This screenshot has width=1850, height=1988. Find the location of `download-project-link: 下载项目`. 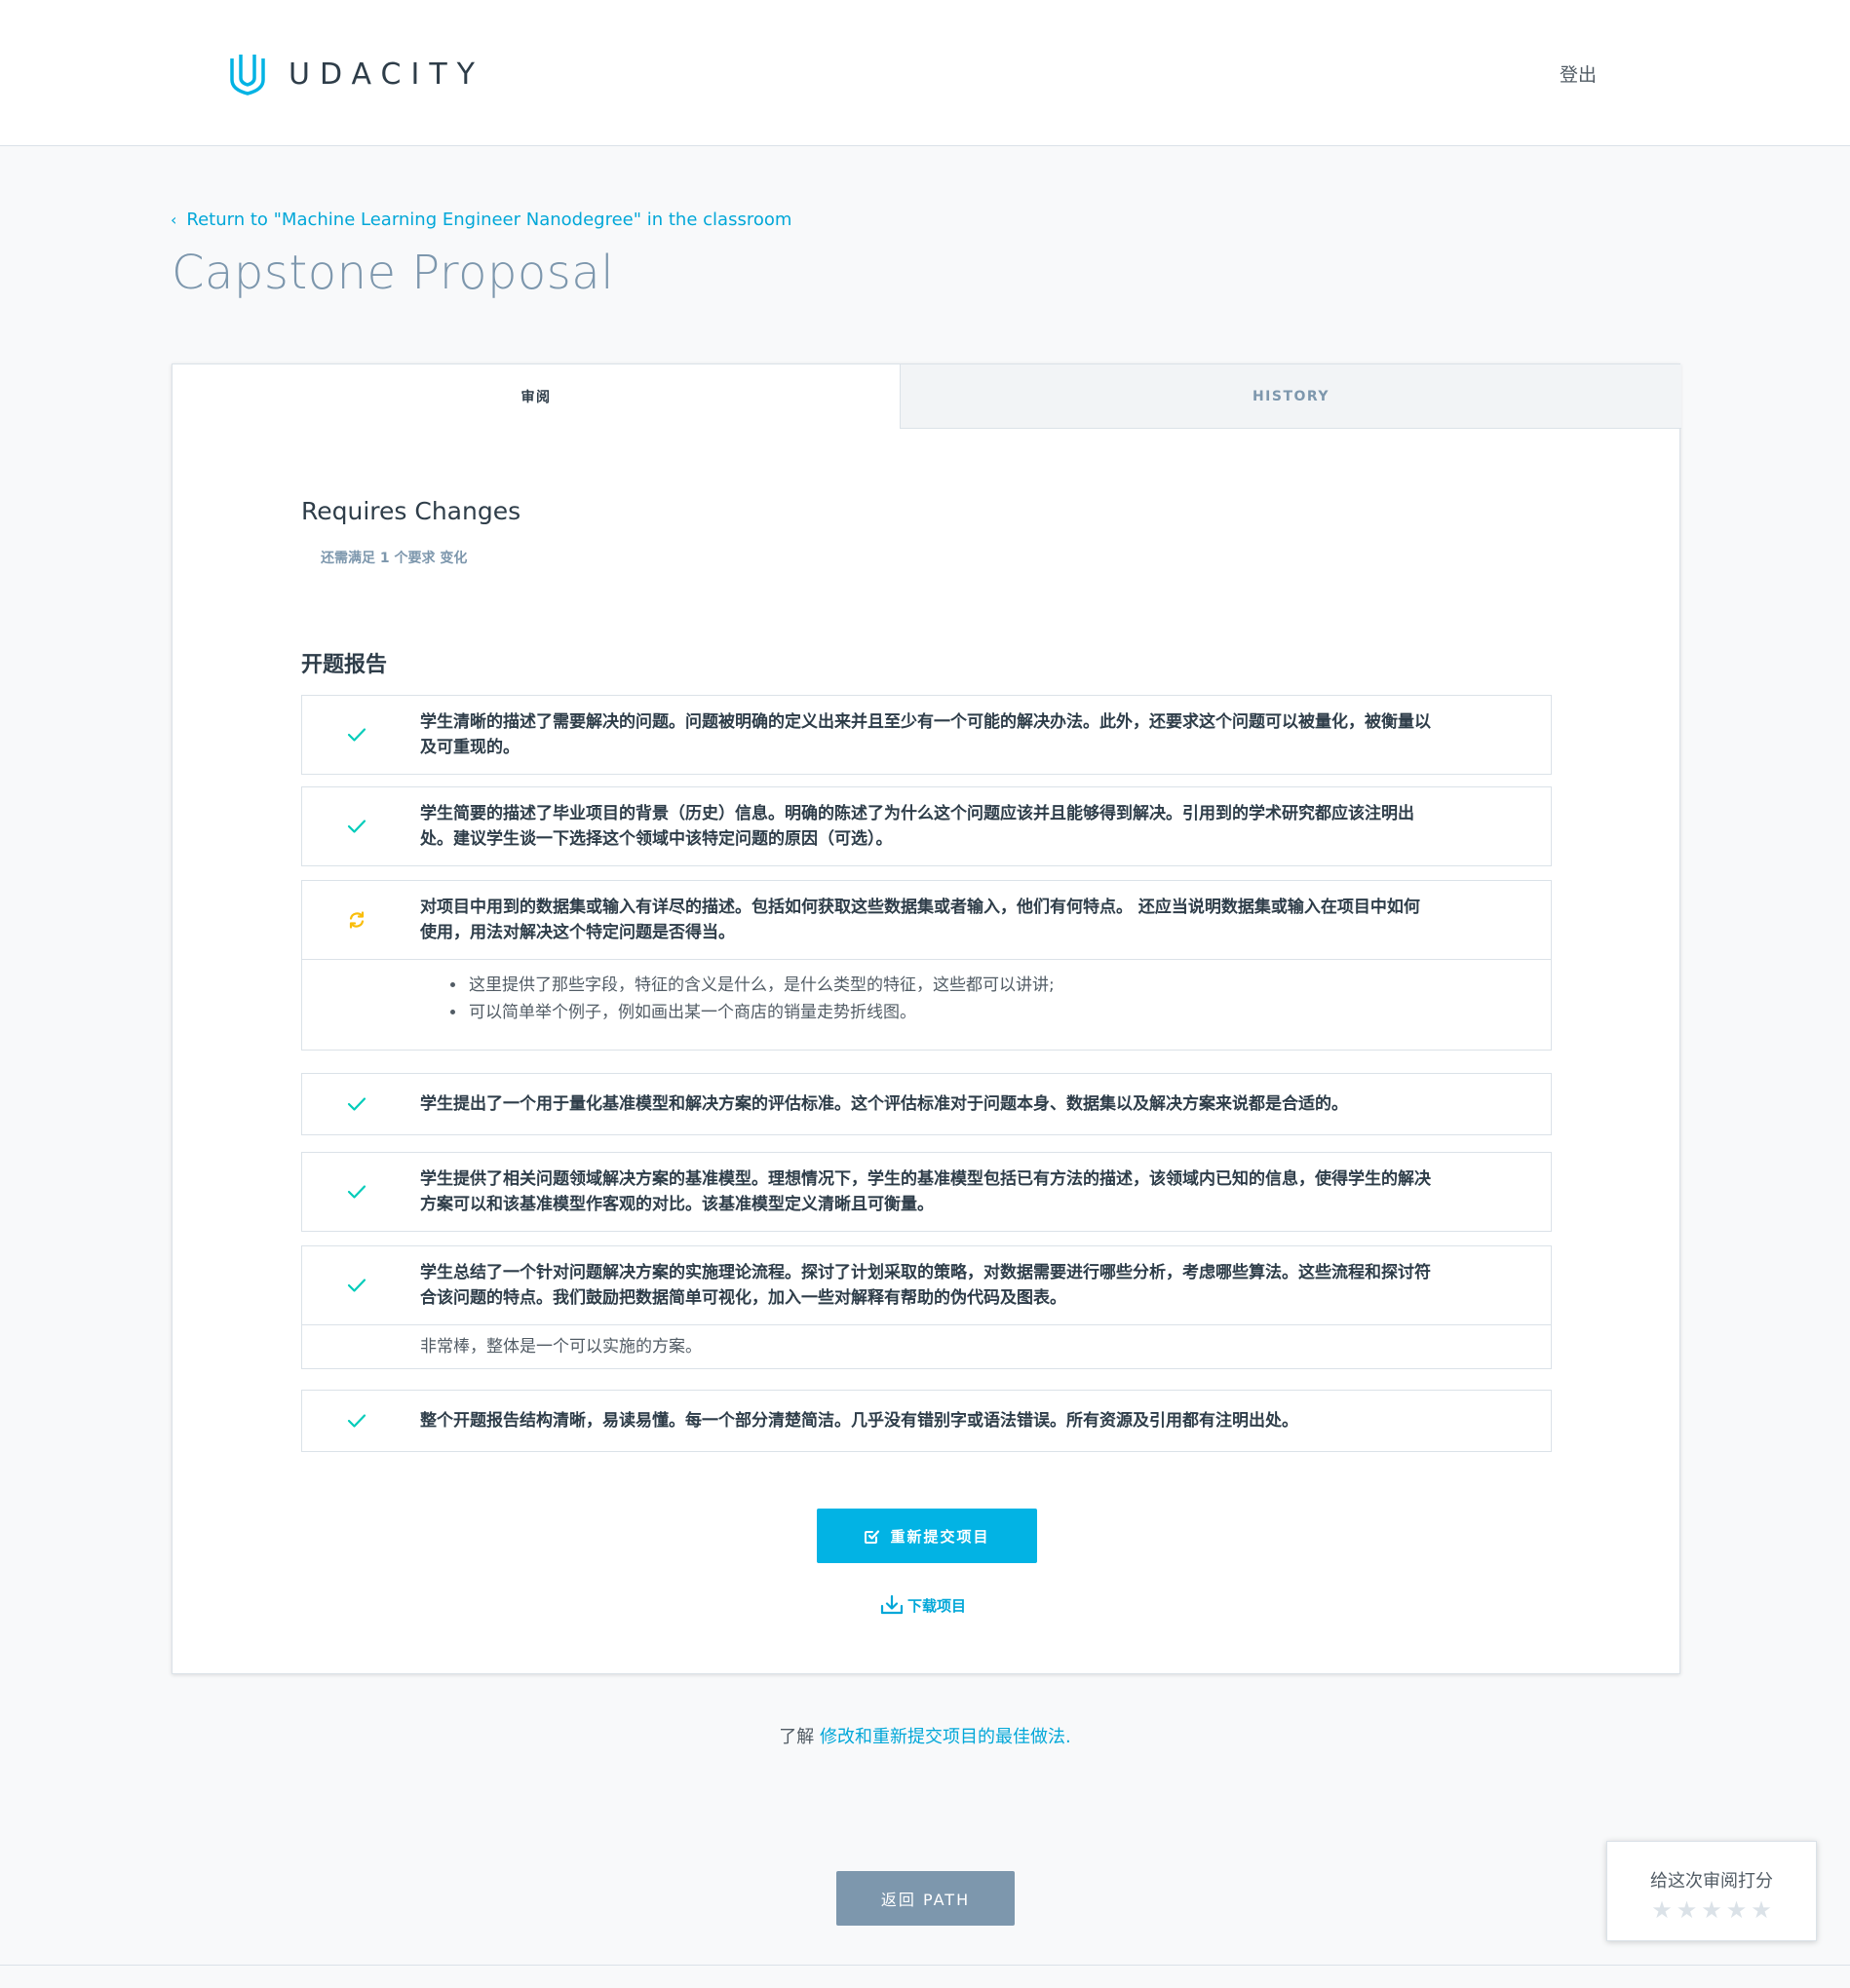

download-project-link: 下载项目 is located at coordinates (923, 1605).